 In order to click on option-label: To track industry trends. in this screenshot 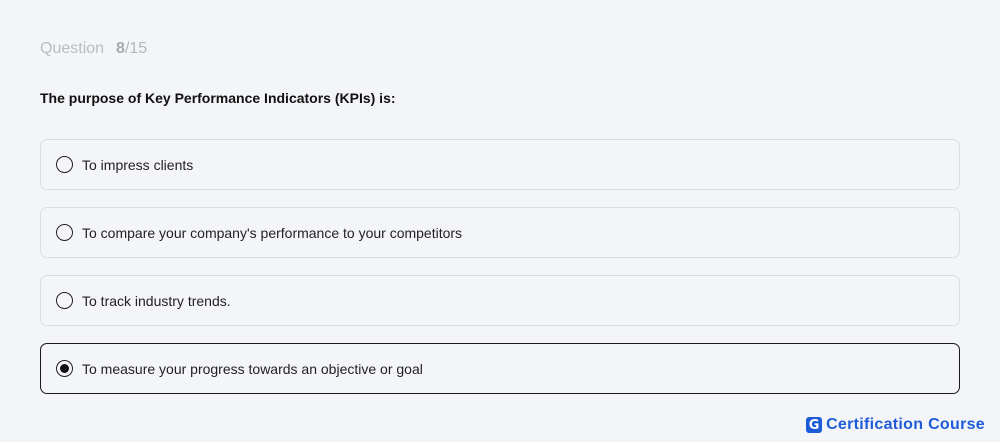, I will do `click(156, 300)`.